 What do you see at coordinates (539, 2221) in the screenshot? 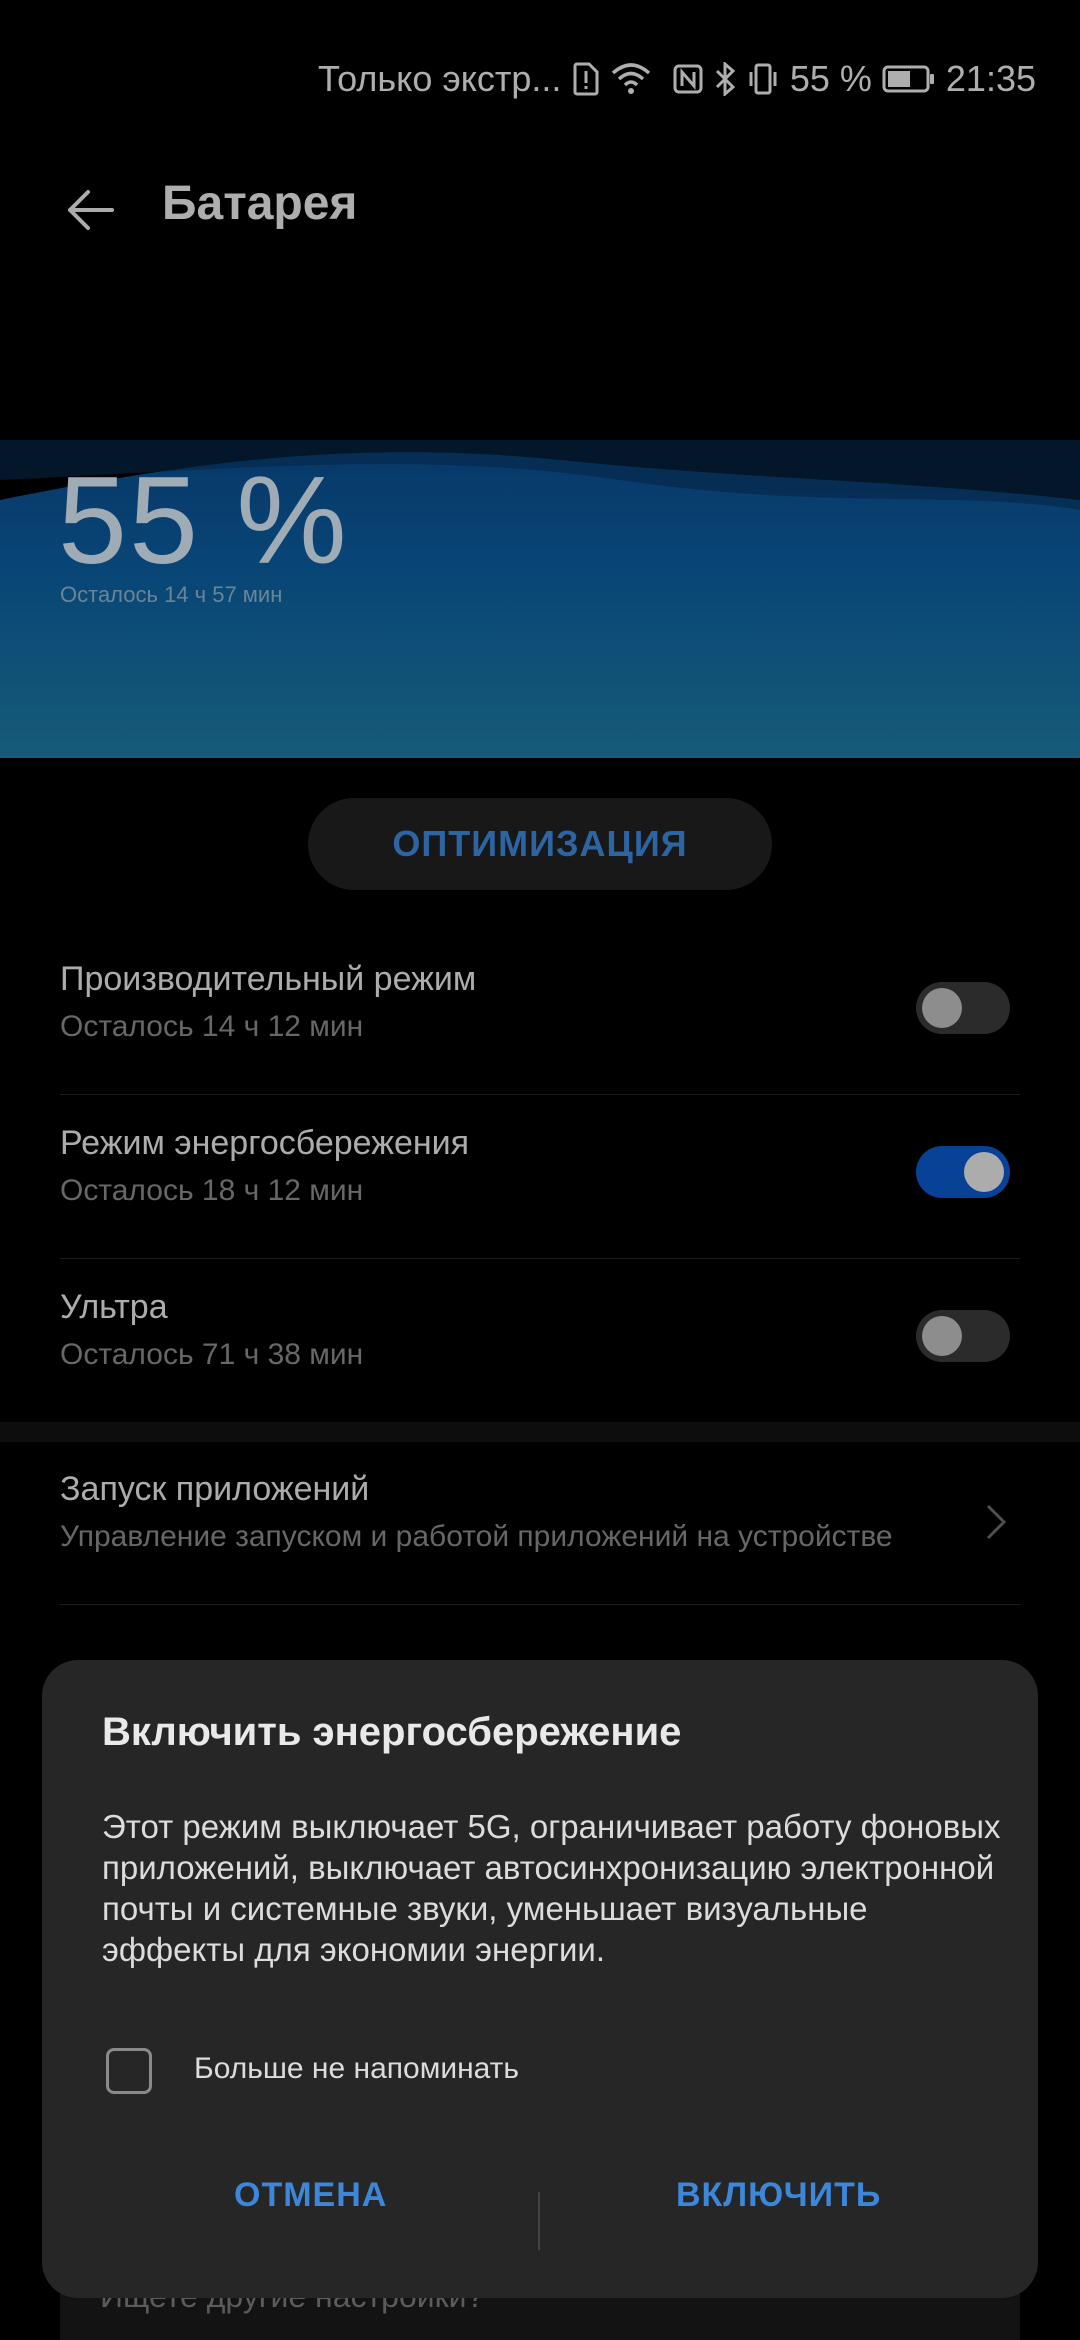
I see `button-separator` at bounding box center [539, 2221].